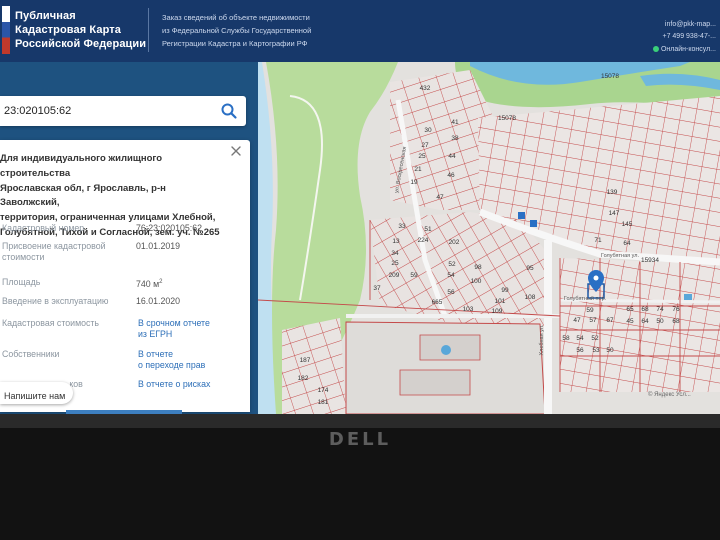 The width and height of the screenshot is (720, 540). Describe the element at coordinates (174, 329) in the screenshot. I see `urgent-report-link: В срочном отчете из ЕГРН` at that location.